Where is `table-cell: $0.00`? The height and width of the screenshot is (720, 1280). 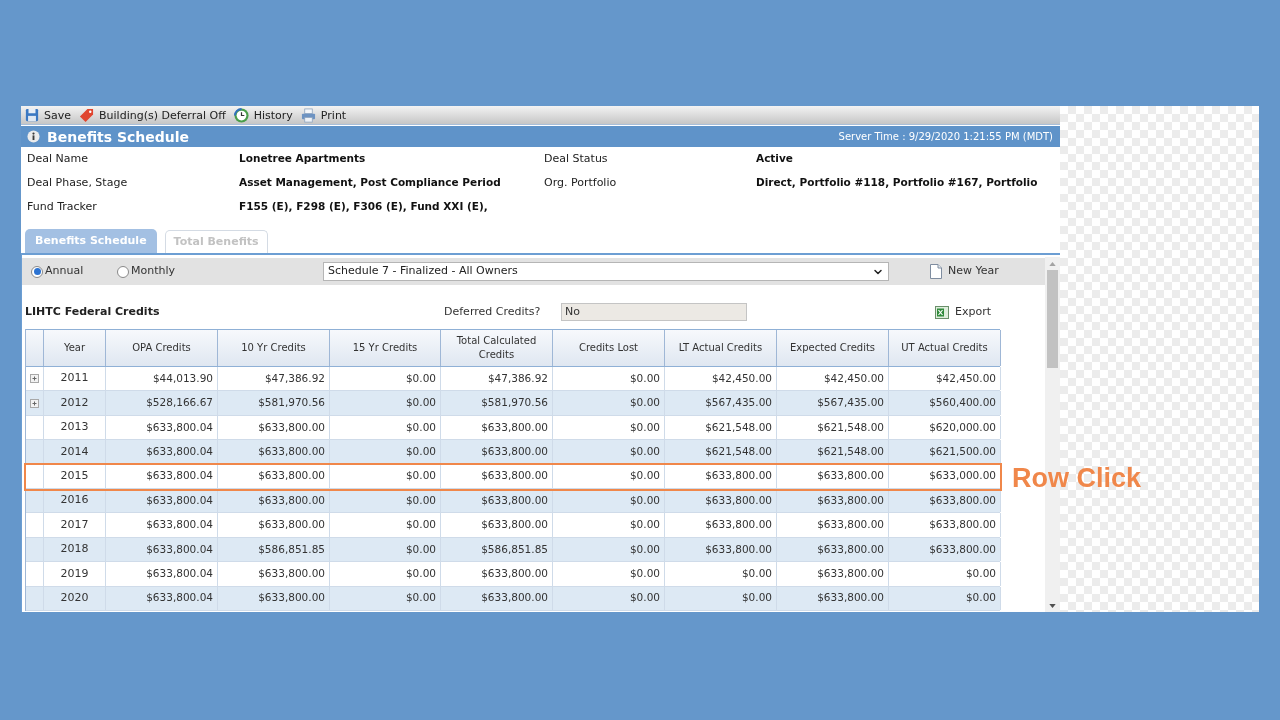
table-cell: $0.00 is located at coordinates (420, 403).